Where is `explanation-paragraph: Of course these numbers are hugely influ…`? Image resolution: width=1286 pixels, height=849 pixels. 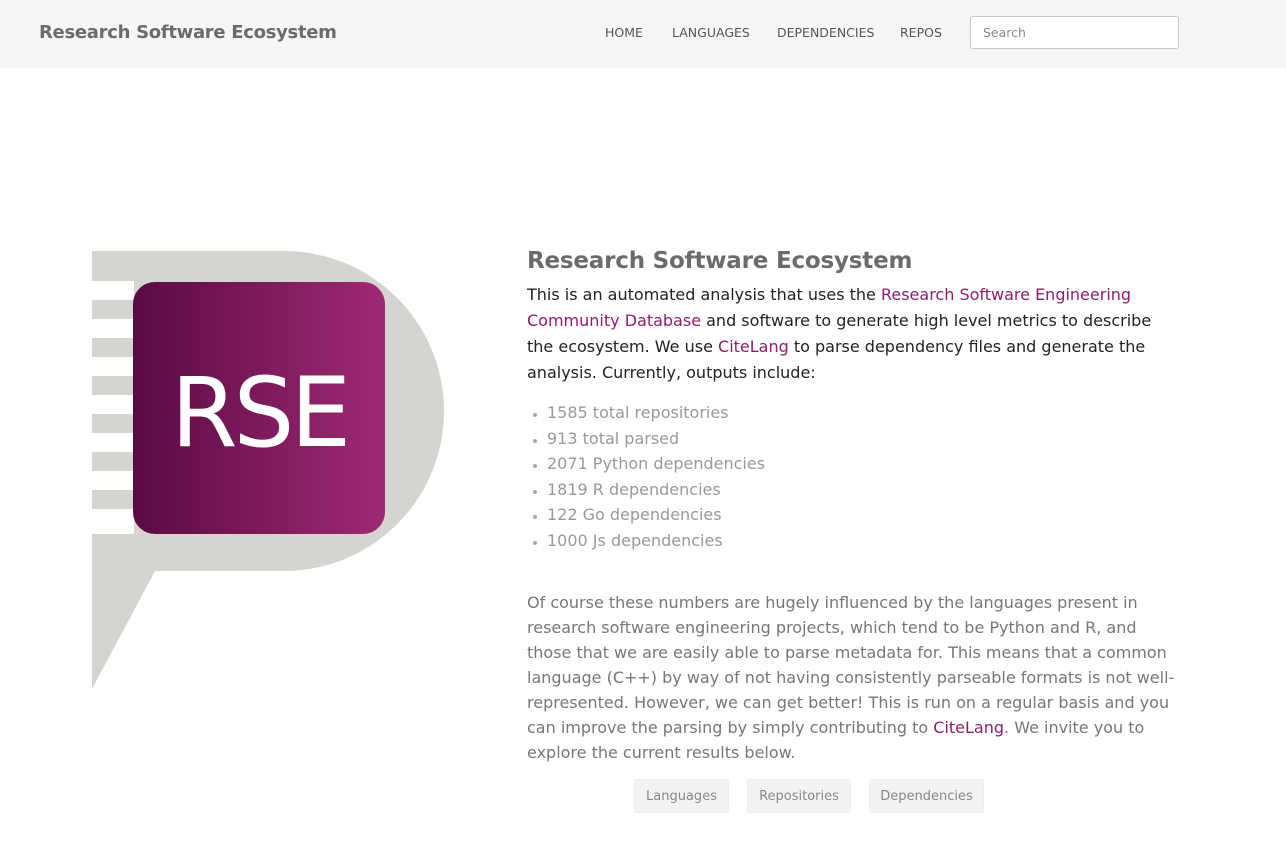
explanation-paragraph: Of course these numbers are hugely influ… is located at coordinates (855, 677).